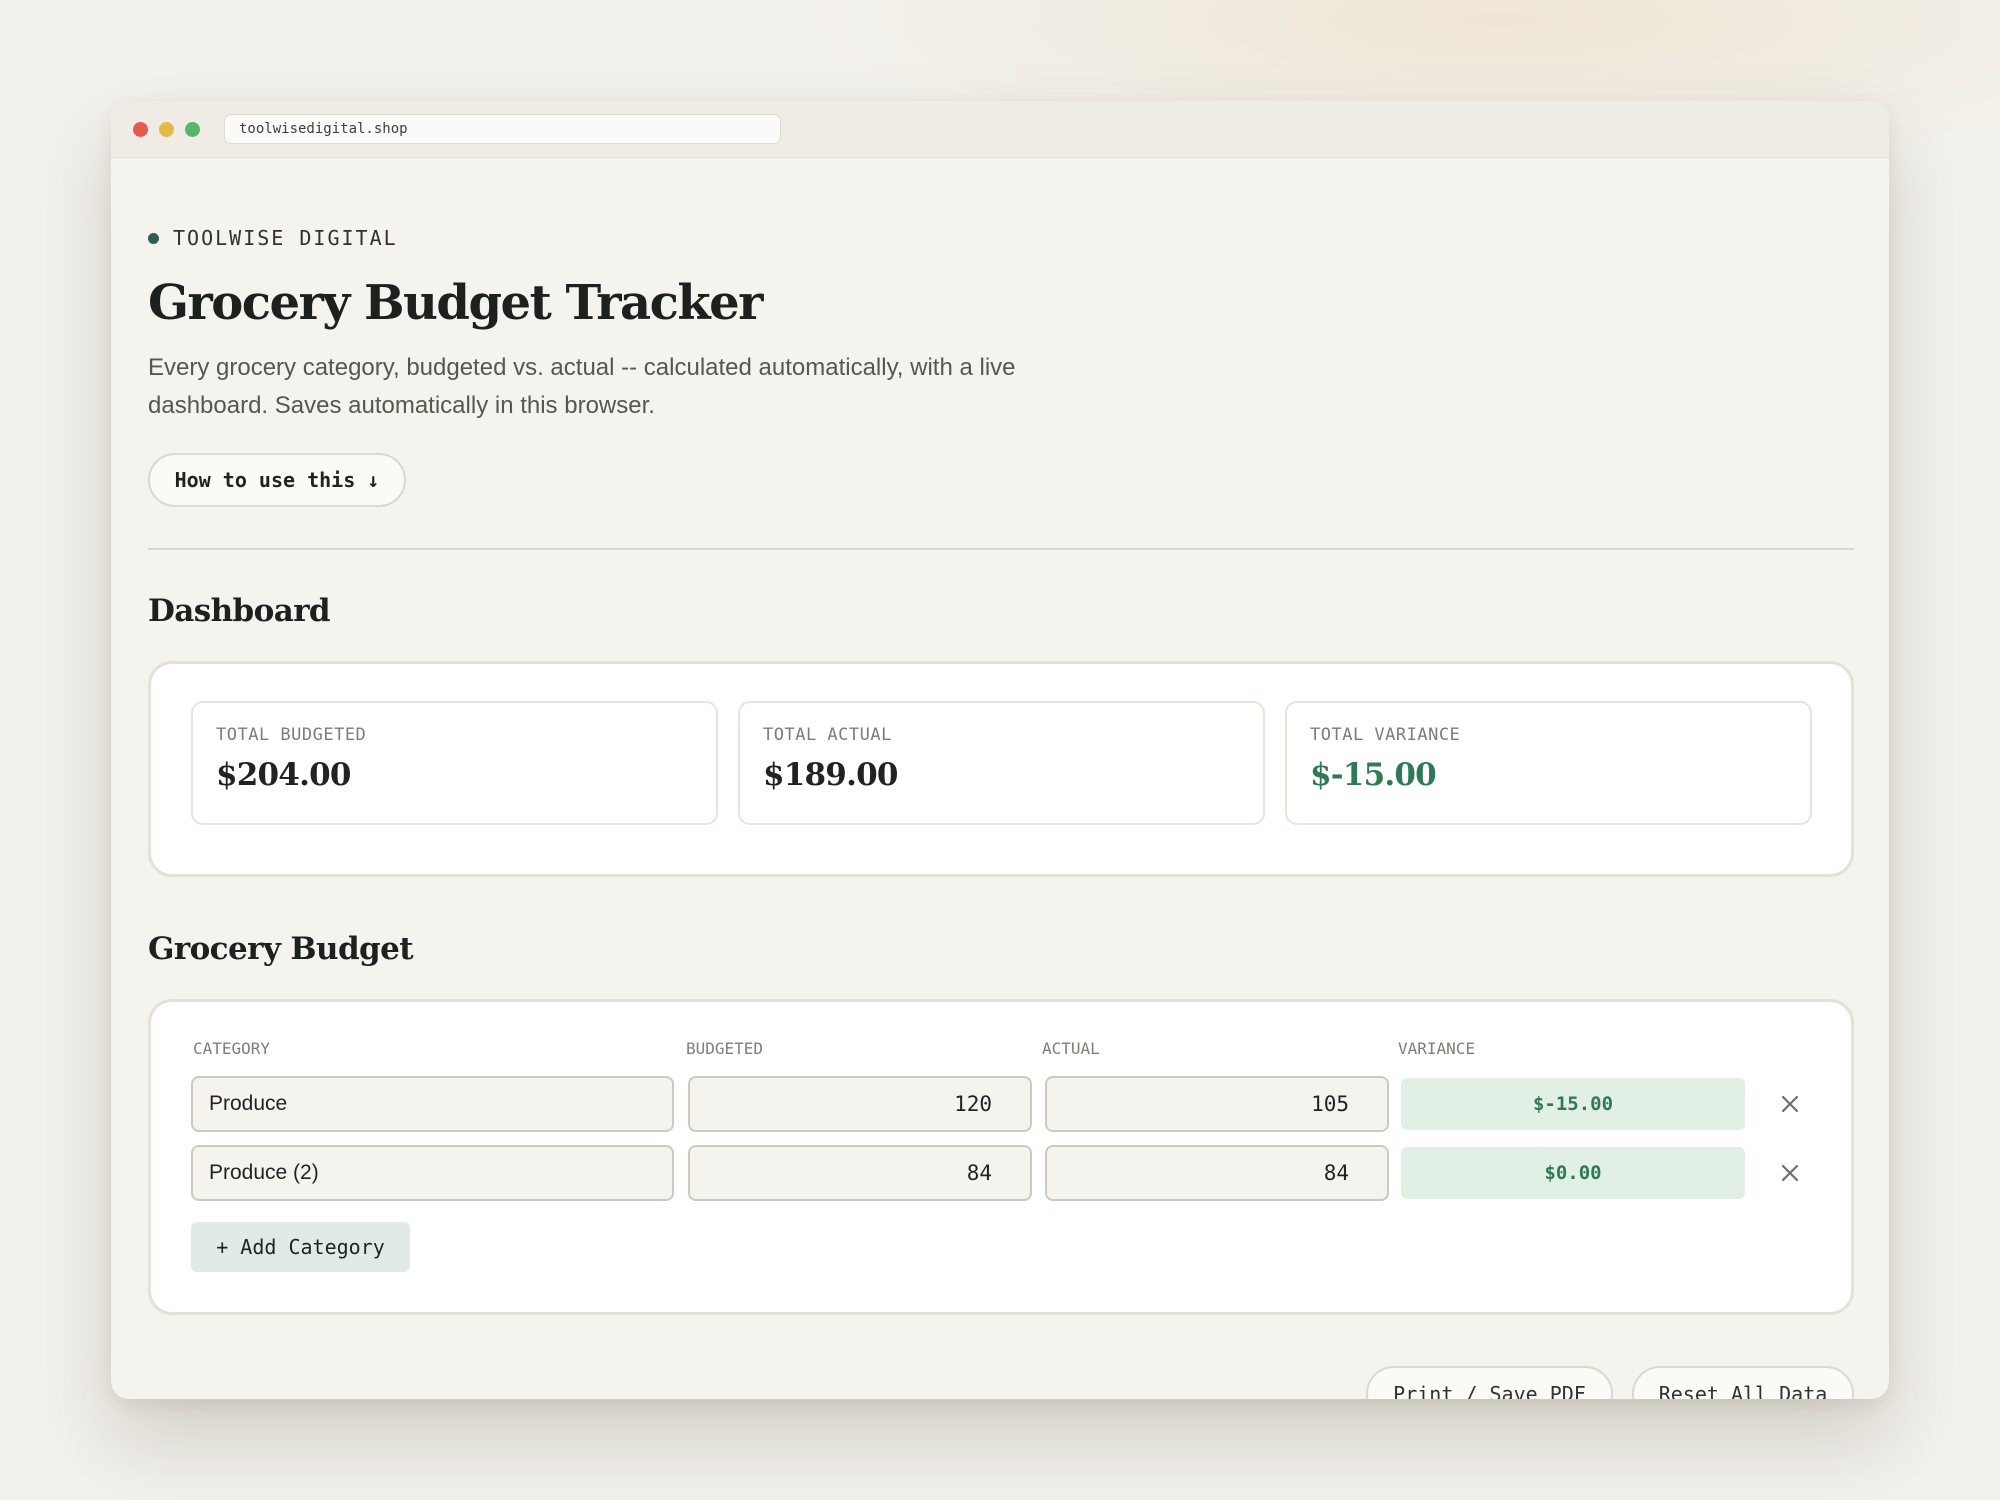 This screenshot has height=1500, width=2000. Describe the element at coordinates (300, 1247) in the screenshot. I see `add-category-button: + Add Category` at that location.